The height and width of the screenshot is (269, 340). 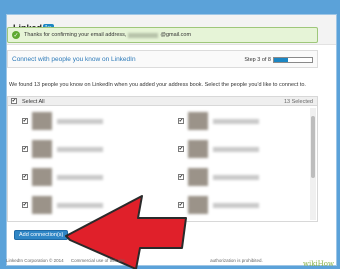 I want to click on wikihow-watermark: wikiHow, so click(x=318, y=264).